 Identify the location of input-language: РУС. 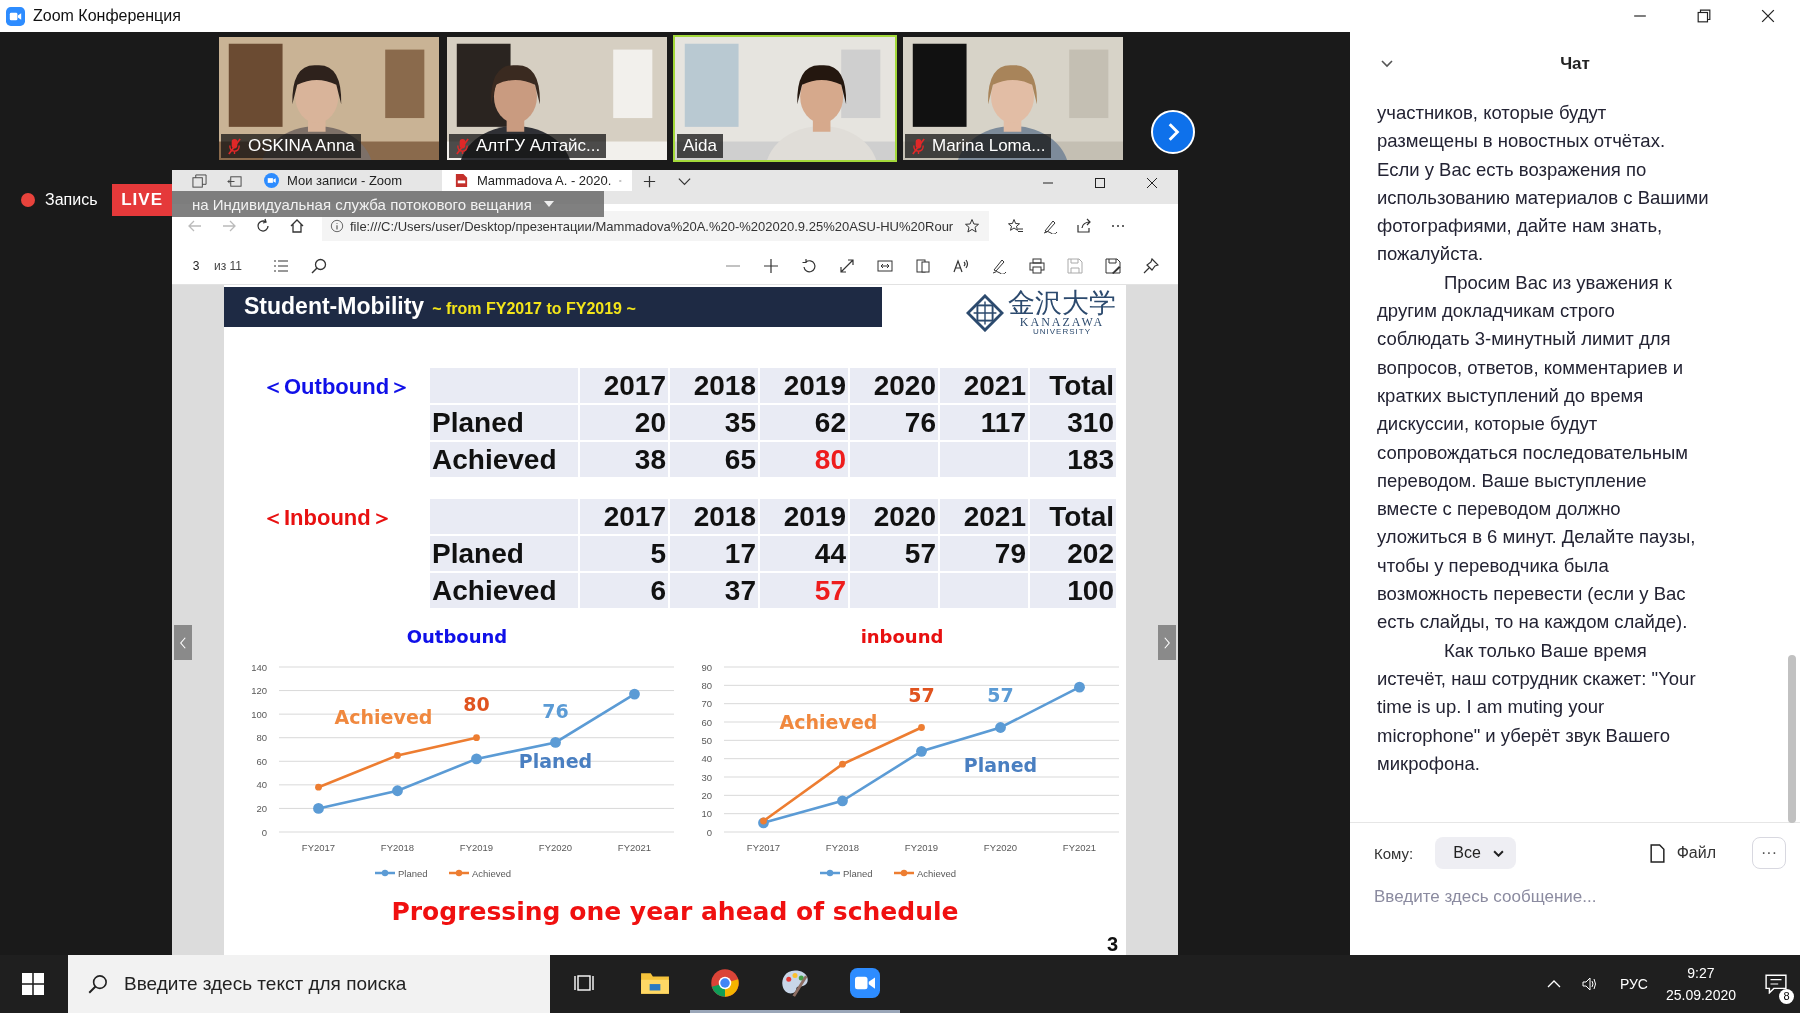
(1633, 984).